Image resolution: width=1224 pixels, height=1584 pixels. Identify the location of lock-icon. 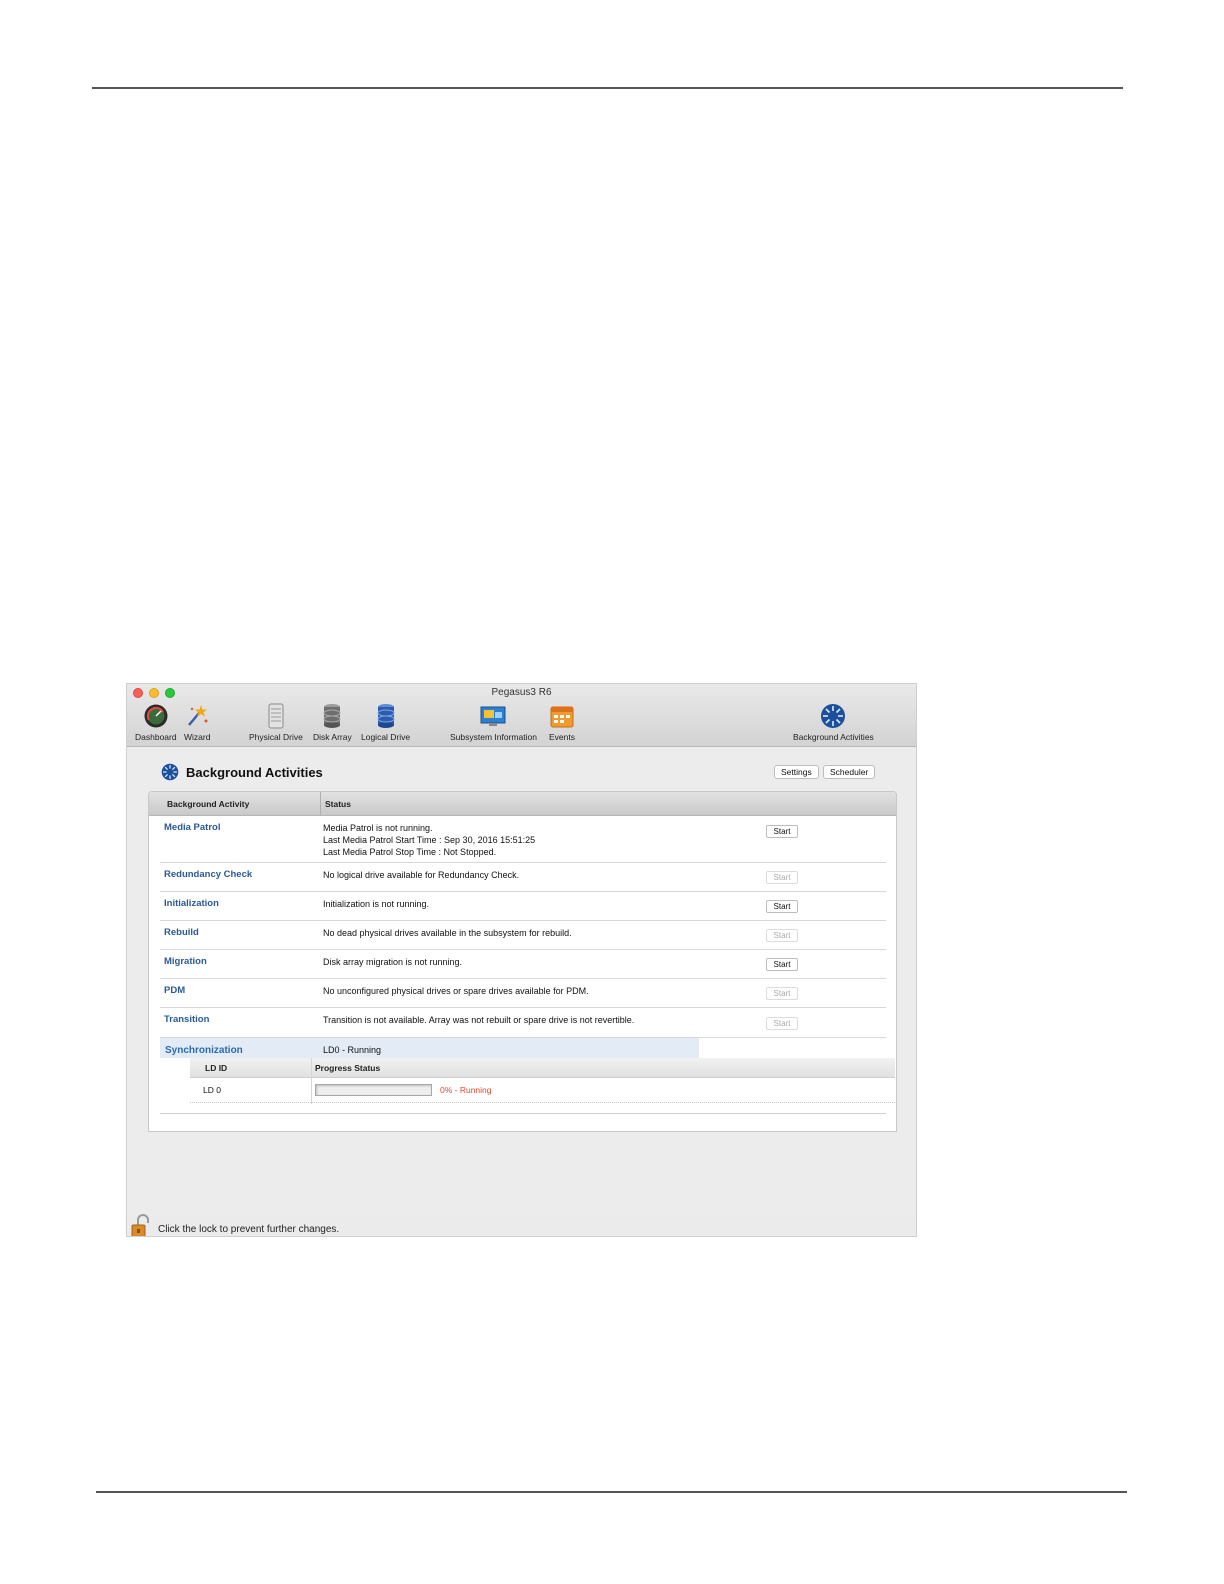
(141, 1225).